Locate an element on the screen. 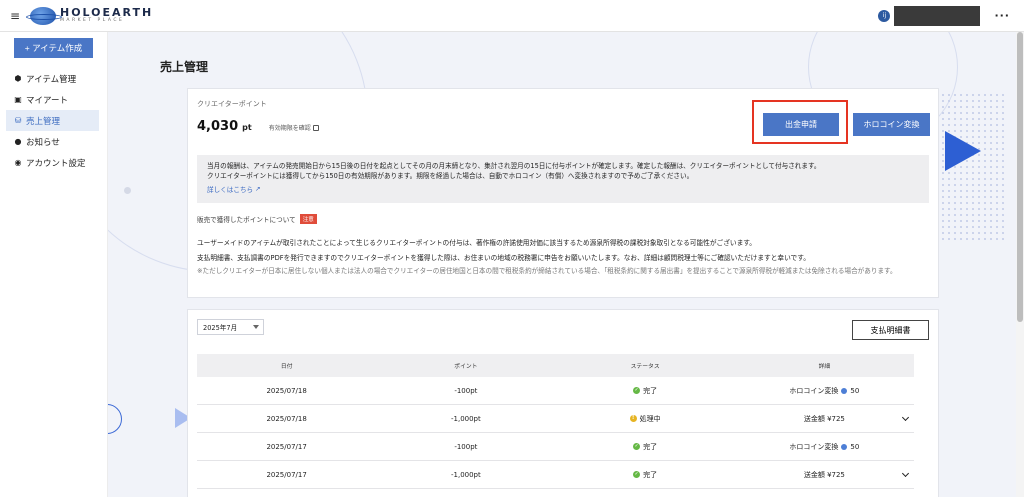  logo-main-text: HOLOEARTH is located at coordinates (107, 13).